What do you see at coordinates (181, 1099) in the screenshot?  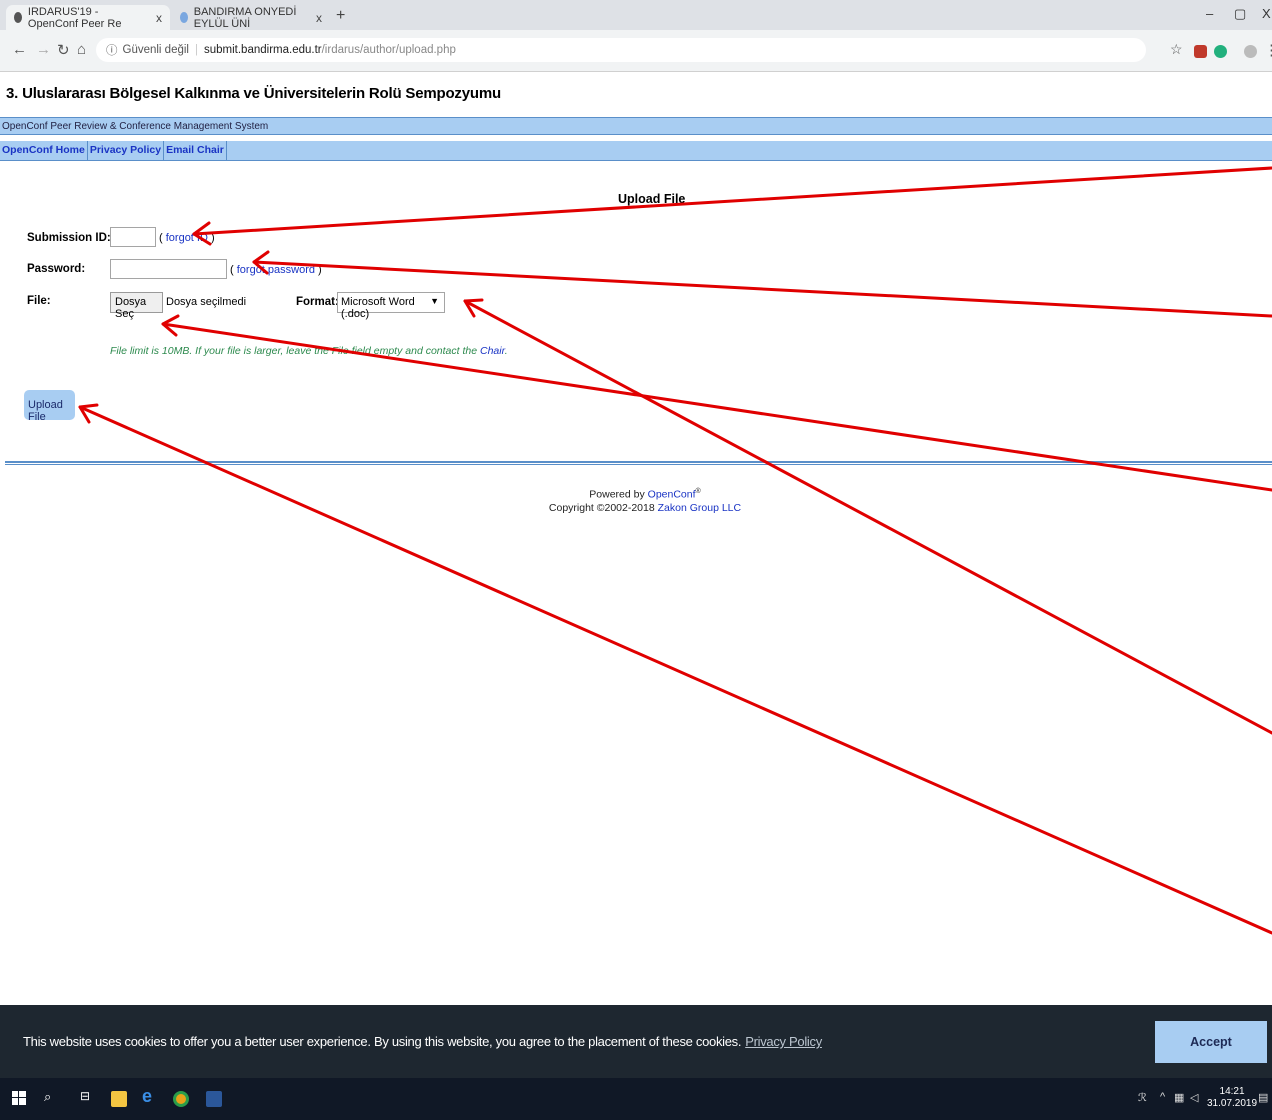 I see `chrome-browser-icon` at bounding box center [181, 1099].